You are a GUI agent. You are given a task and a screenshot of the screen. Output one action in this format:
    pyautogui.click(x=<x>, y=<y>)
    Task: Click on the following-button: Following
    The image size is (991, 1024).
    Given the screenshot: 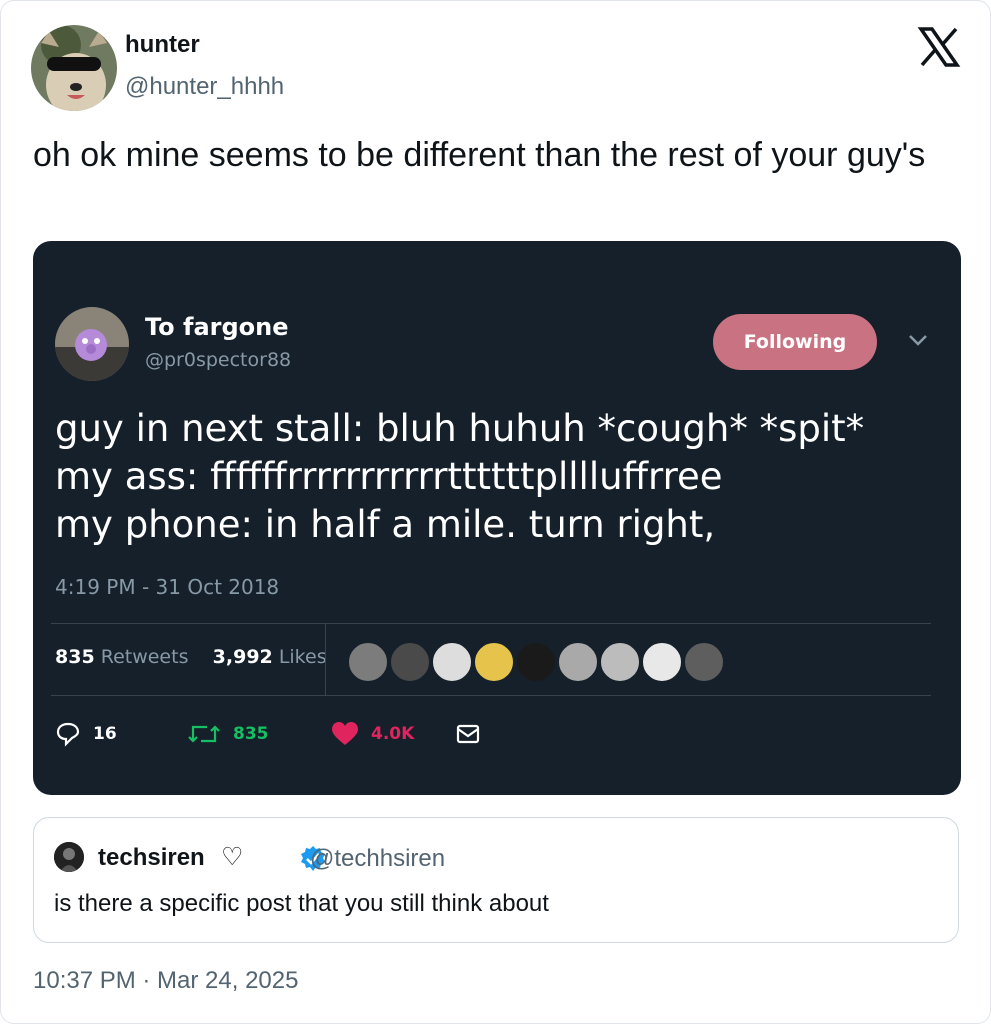 What is the action you would take?
    pyautogui.click(x=795, y=342)
    